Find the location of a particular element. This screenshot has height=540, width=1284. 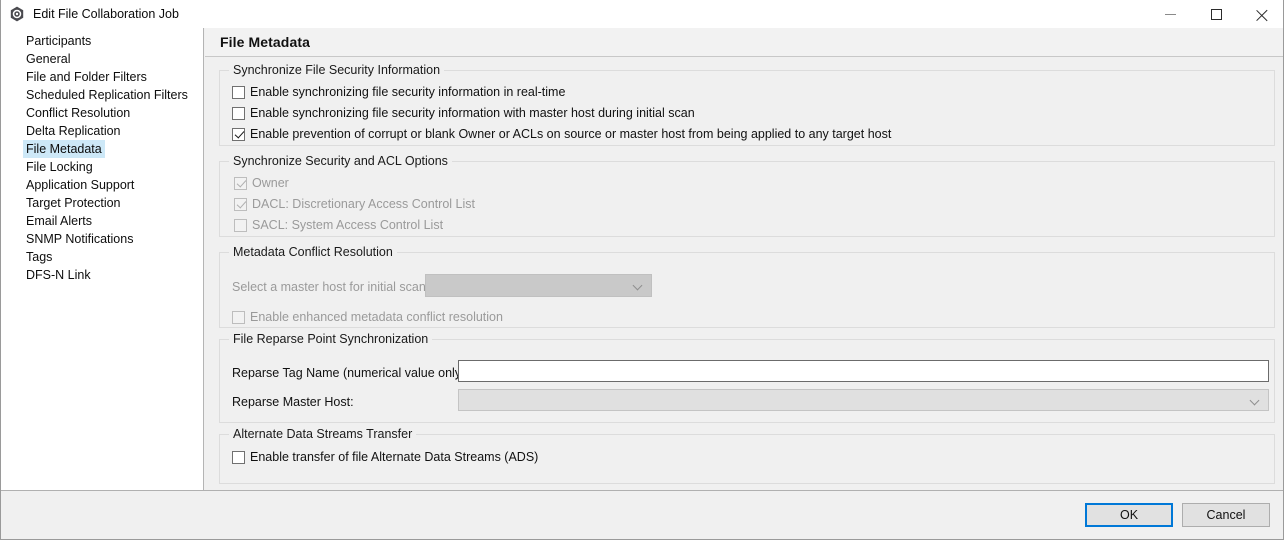

sidebar-item-label: DFS-N Link is located at coordinates (58, 275).